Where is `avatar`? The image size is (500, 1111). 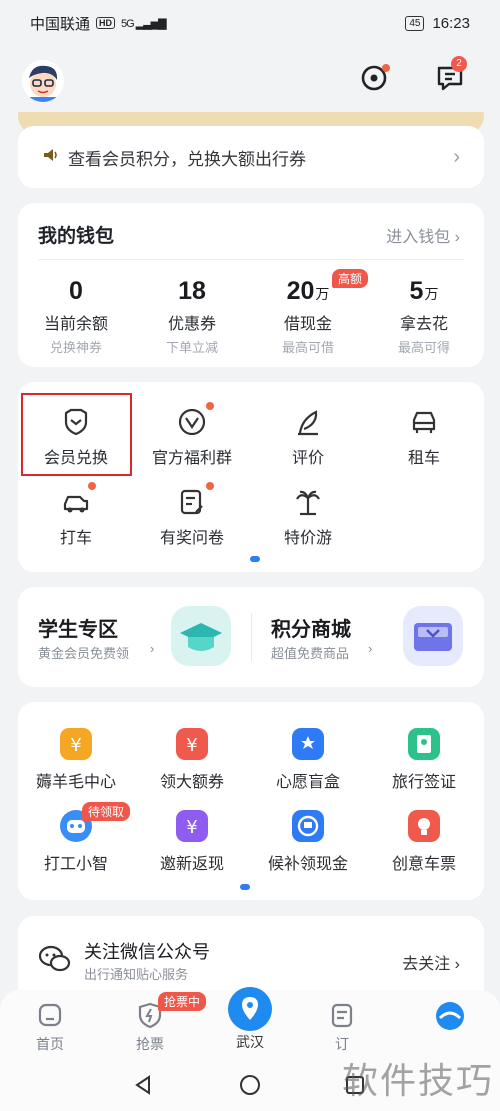 avatar is located at coordinates (43, 81).